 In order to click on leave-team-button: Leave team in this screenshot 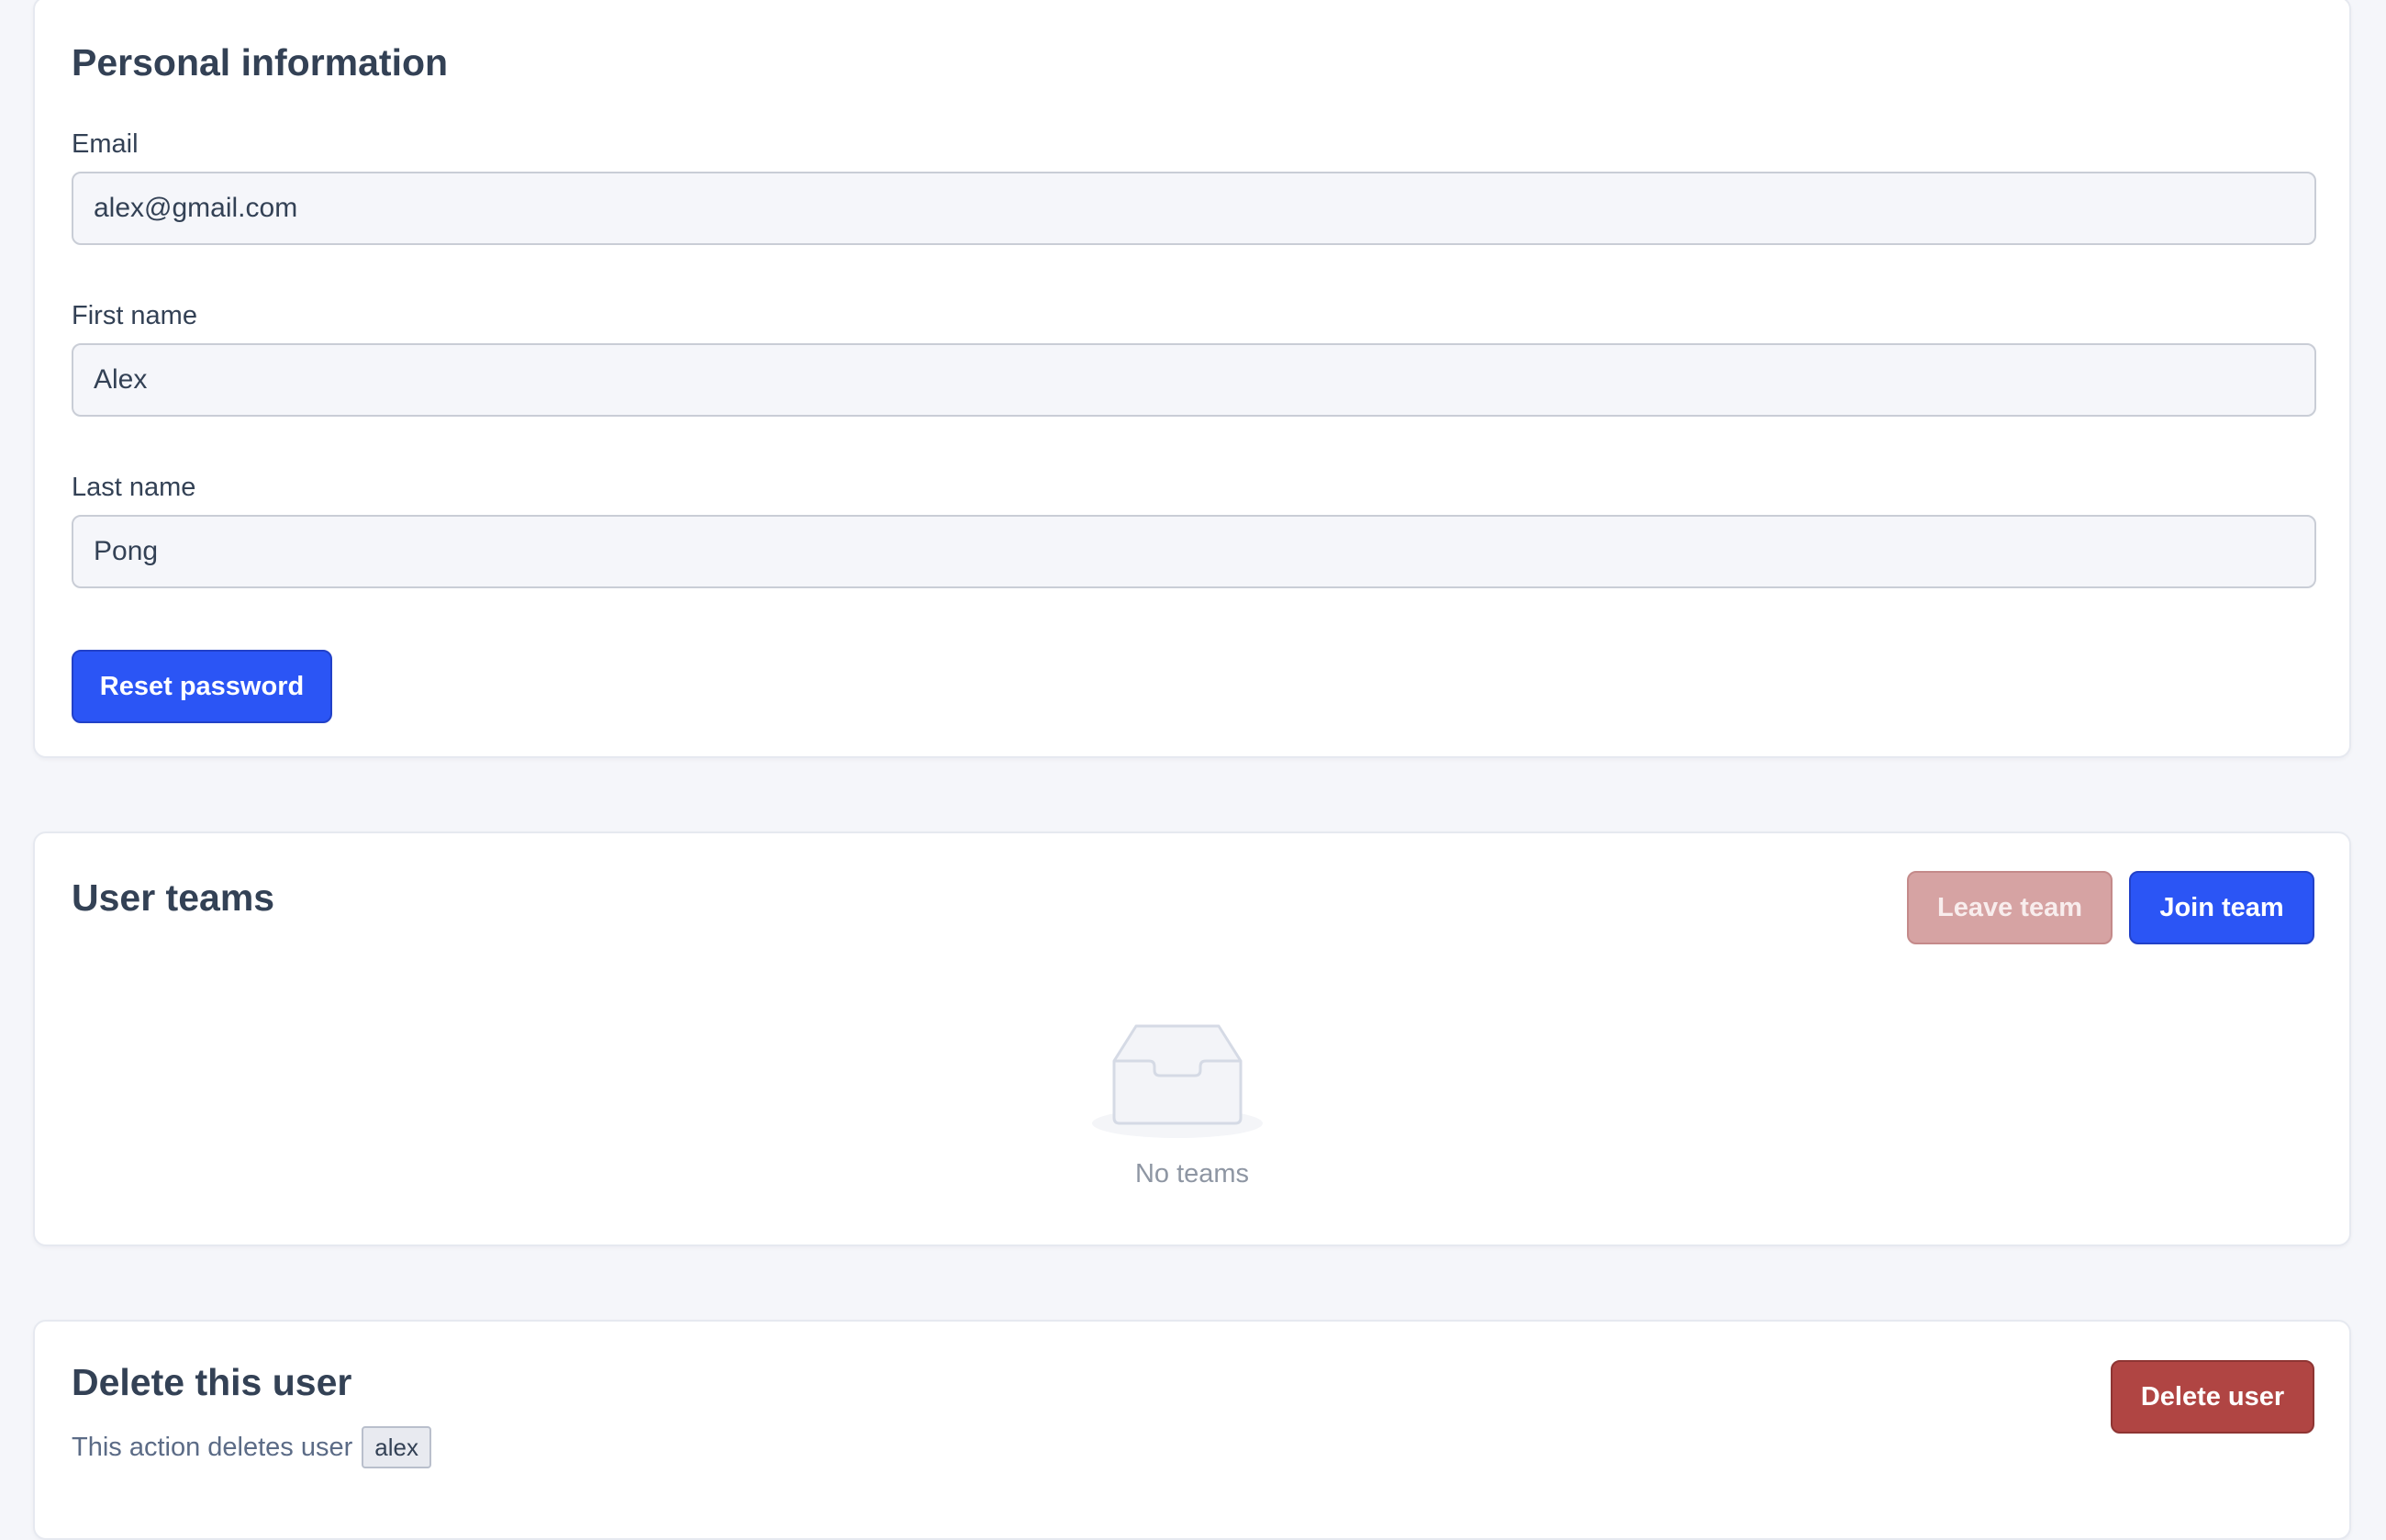, I will do `click(2010, 907)`.